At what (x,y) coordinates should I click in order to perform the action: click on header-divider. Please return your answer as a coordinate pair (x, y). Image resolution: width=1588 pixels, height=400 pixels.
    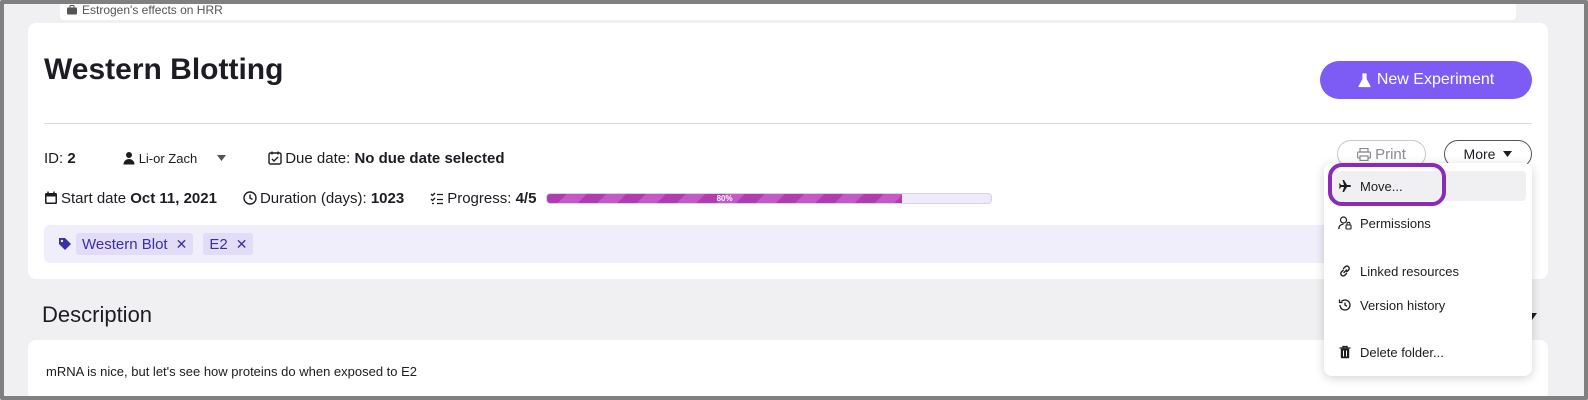
    Looking at the image, I should click on (788, 123).